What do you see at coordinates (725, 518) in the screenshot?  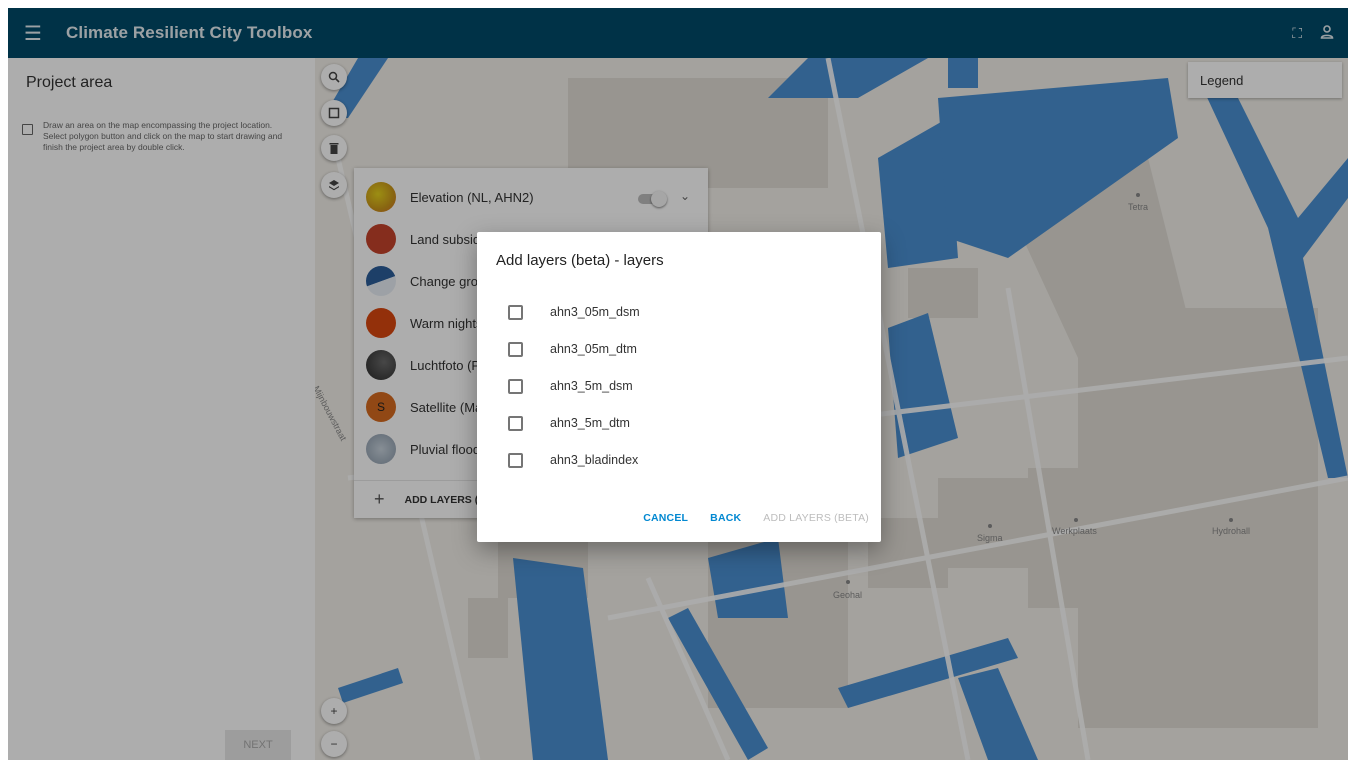 I see `back-button: BACK` at bounding box center [725, 518].